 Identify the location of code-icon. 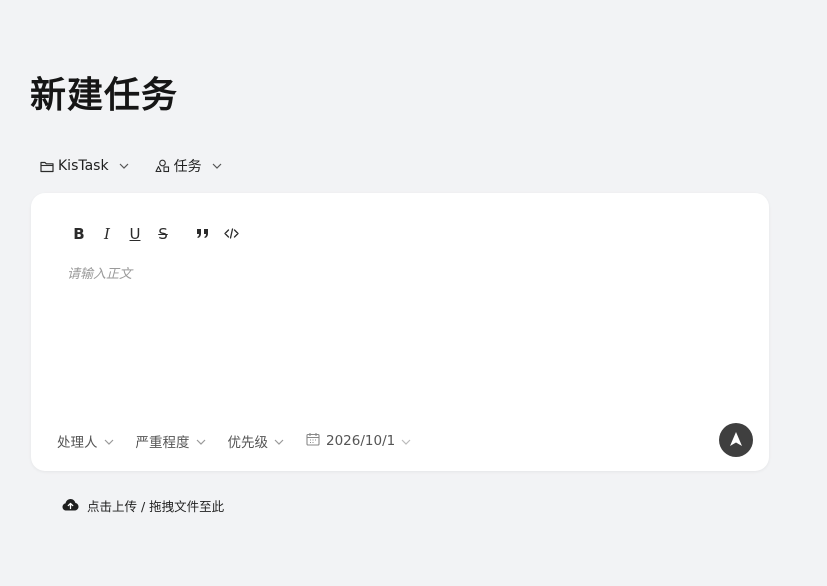
(231, 234).